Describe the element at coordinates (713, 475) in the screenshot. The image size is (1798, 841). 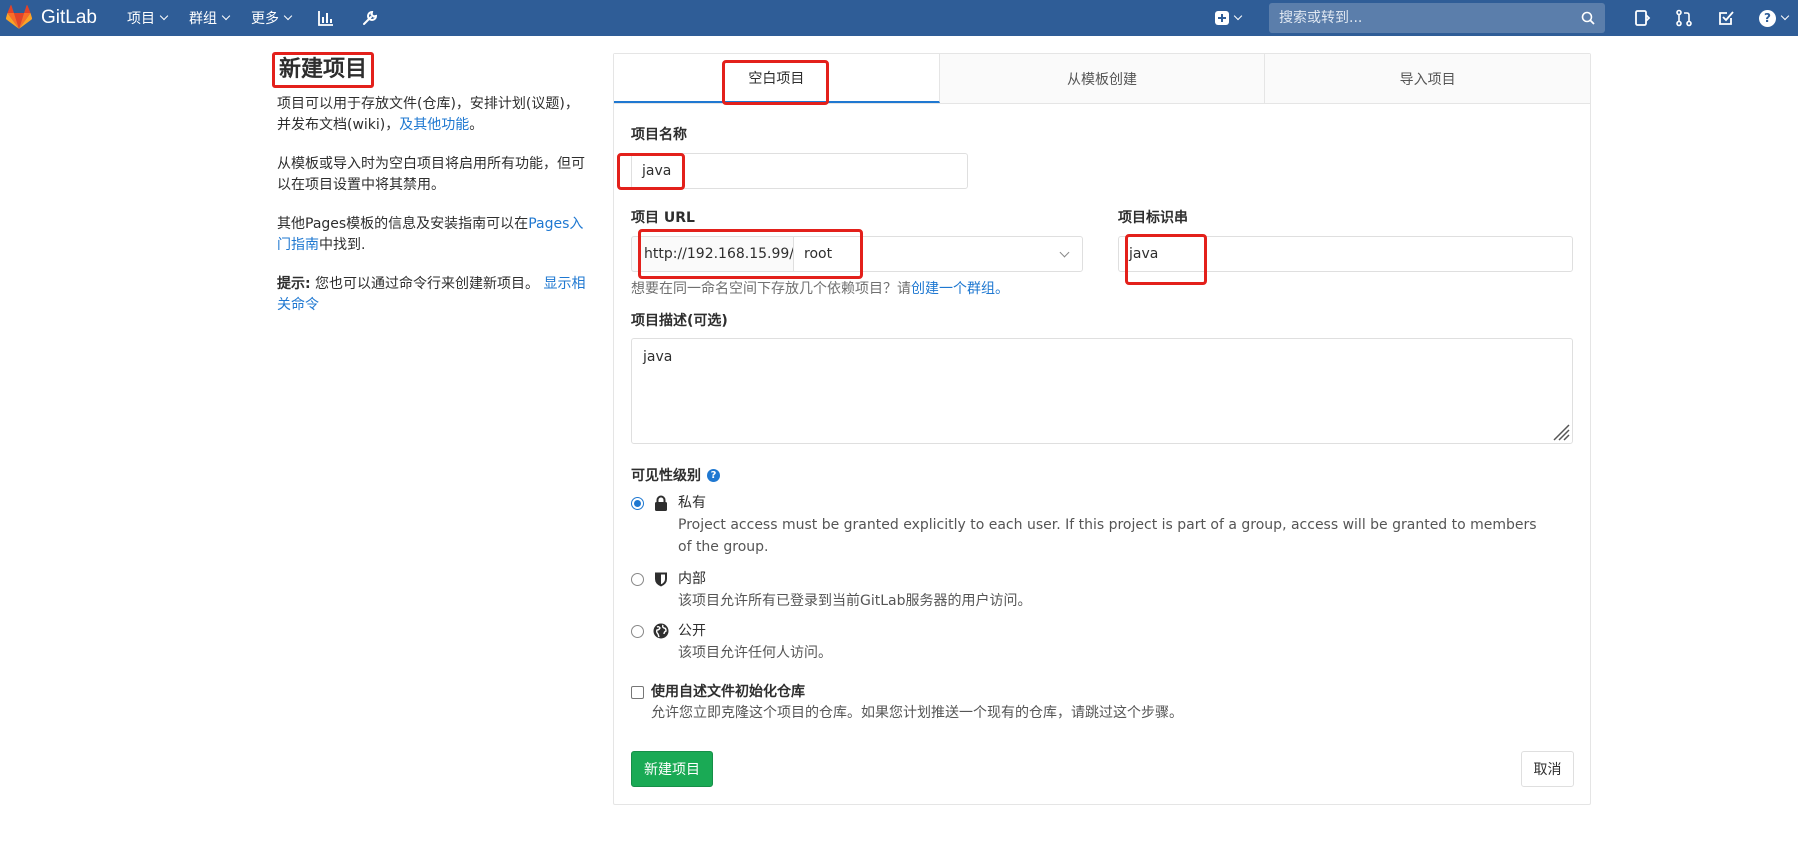
I see `question-icon: ?` at that location.